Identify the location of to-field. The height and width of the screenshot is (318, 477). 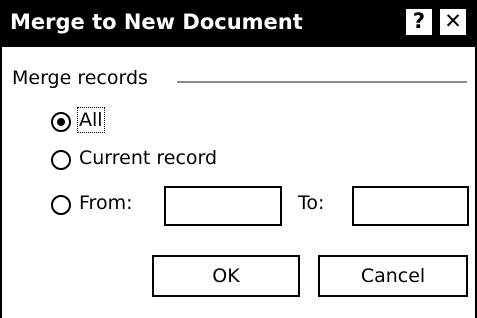
(410, 206).